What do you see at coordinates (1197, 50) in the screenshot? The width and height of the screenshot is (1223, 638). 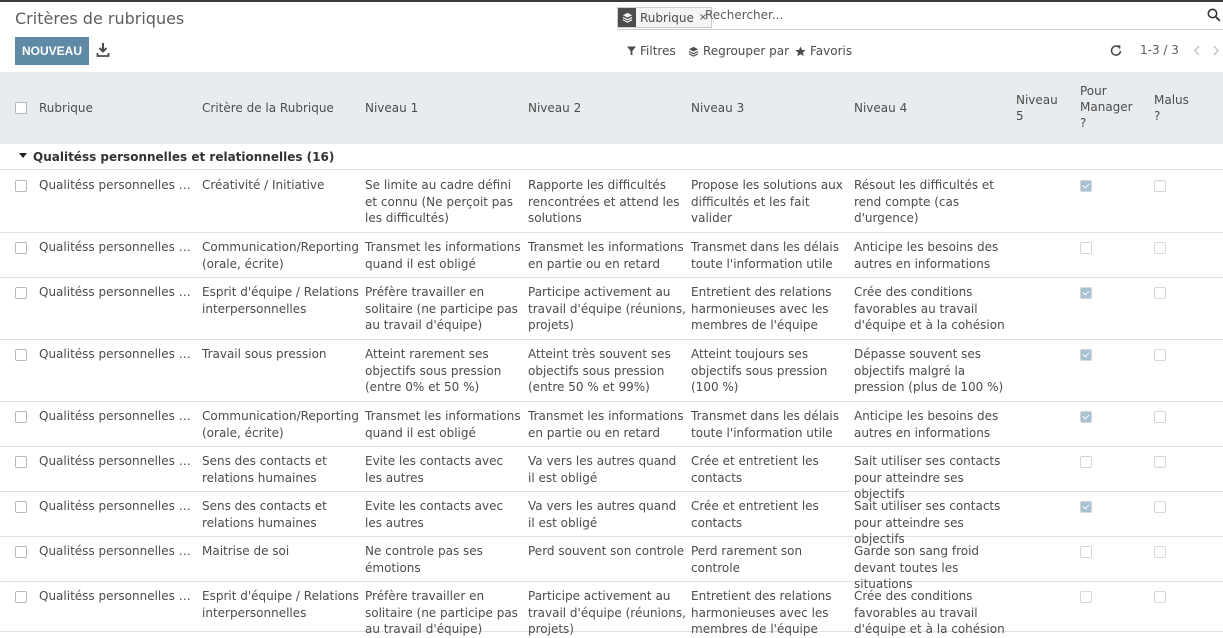 I see `pager-previous-icon` at bounding box center [1197, 50].